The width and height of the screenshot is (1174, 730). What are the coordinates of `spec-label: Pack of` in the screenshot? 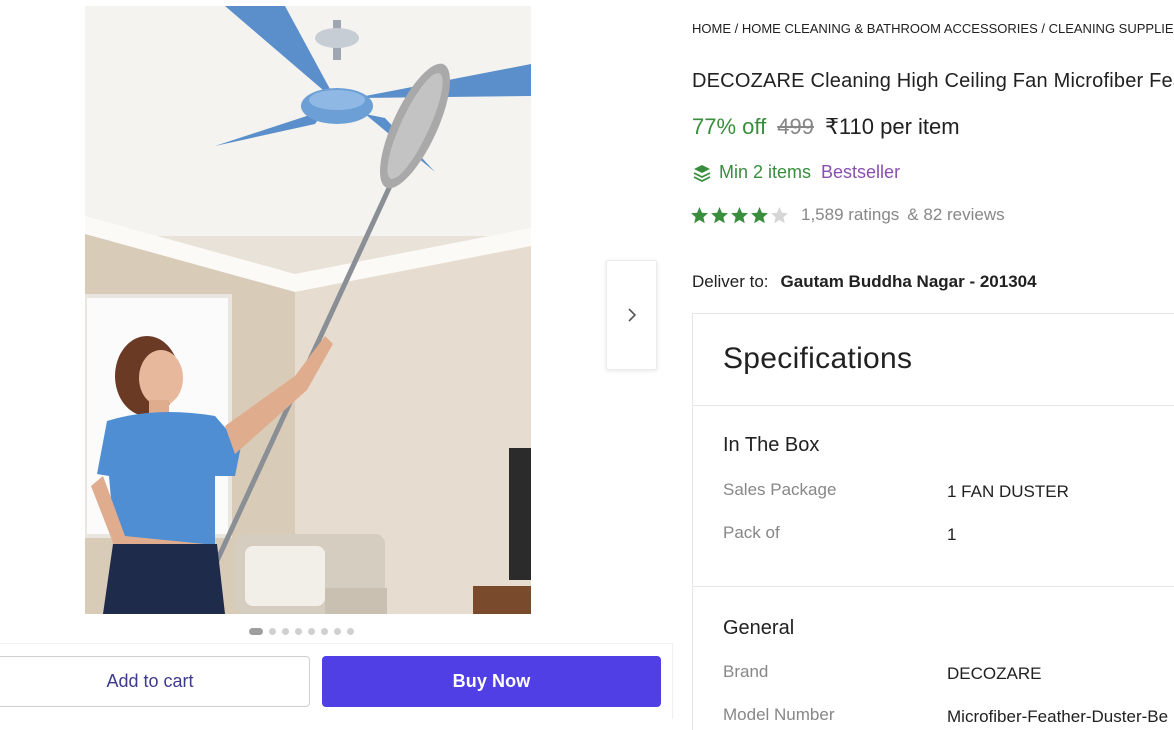 It's located at (751, 532).